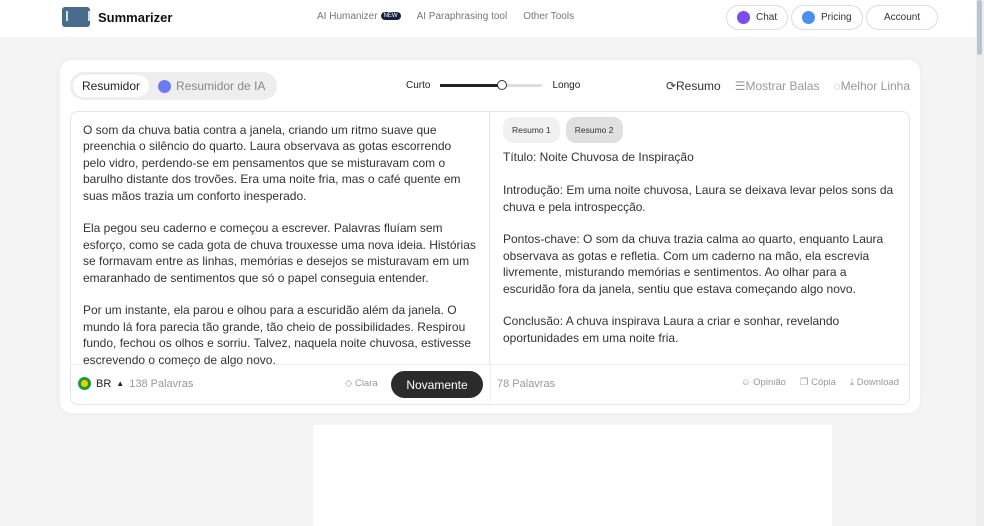 The width and height of the screenshot is (984, 526). What do you see at coordinates (747, 382) in the screenshot?
I see `smile-icon: ☺` at bounding box center [747, 382].